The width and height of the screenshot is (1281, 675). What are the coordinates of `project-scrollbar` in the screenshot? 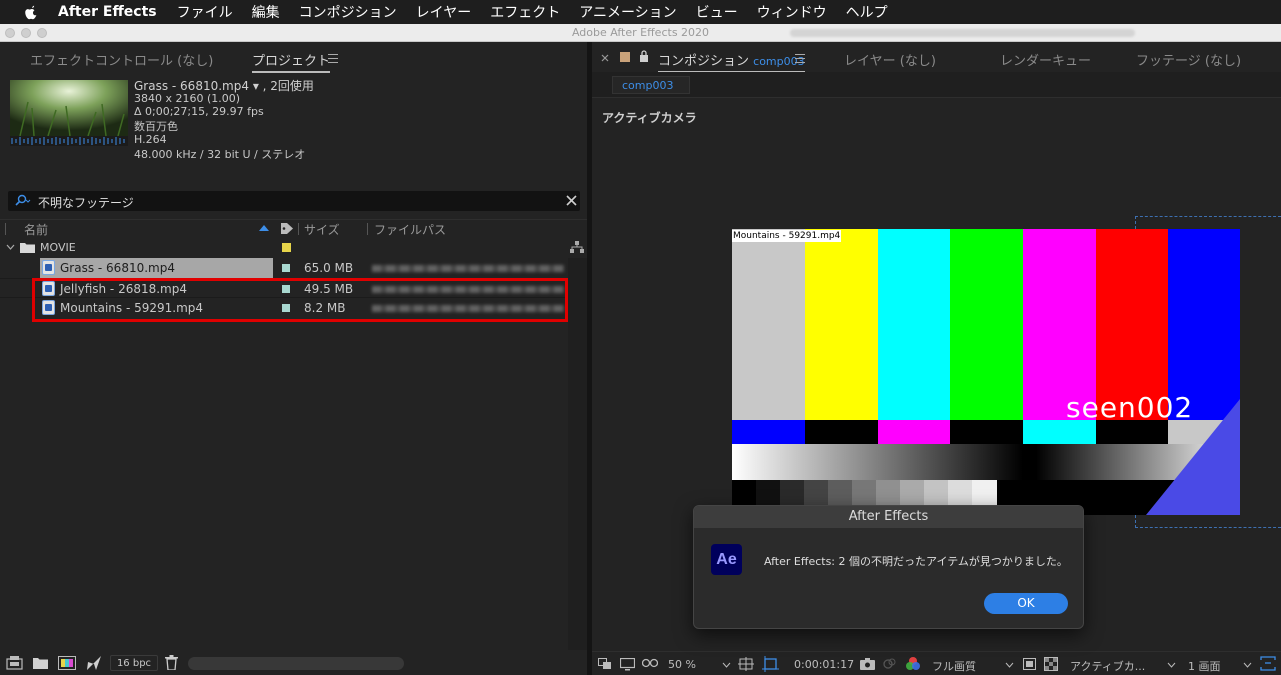 It's located at (577, 454).